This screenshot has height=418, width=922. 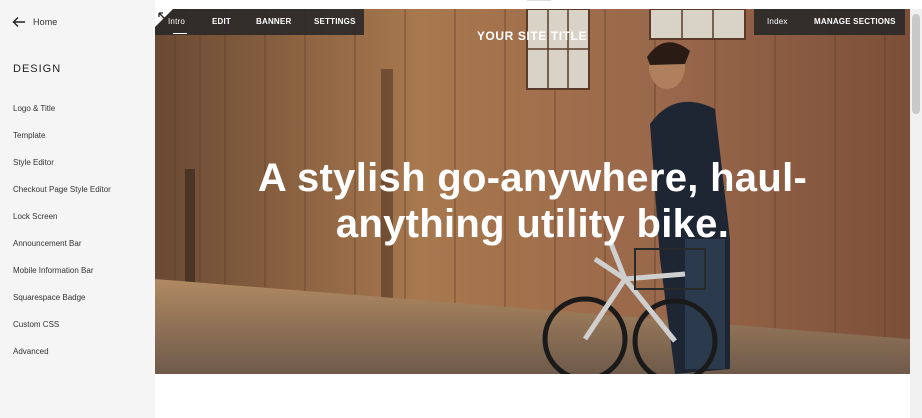 I want to click on index-button: Index, so click(x=777, y=21).